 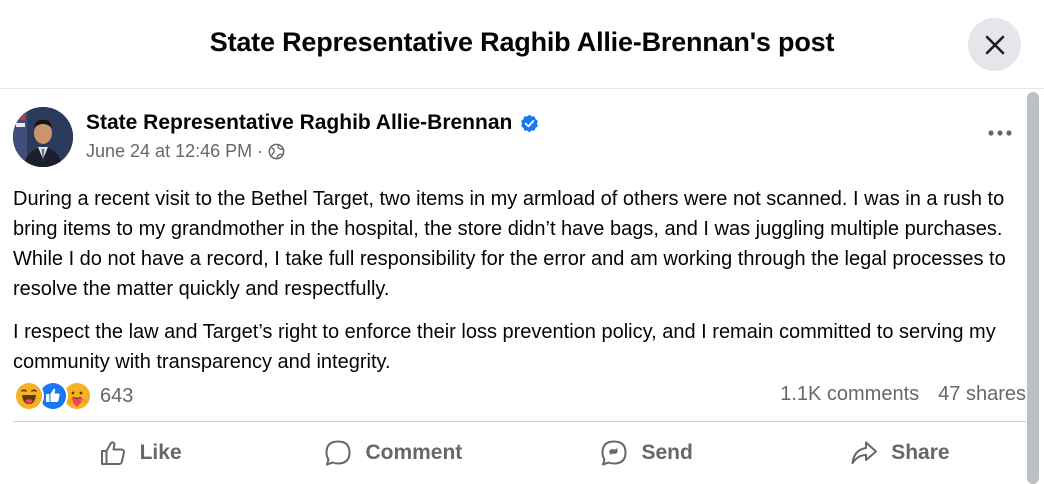 What do you see at coordinates (276, 151) in the screenshot?
I see `globe-icon` at bounding box center [276, 151].